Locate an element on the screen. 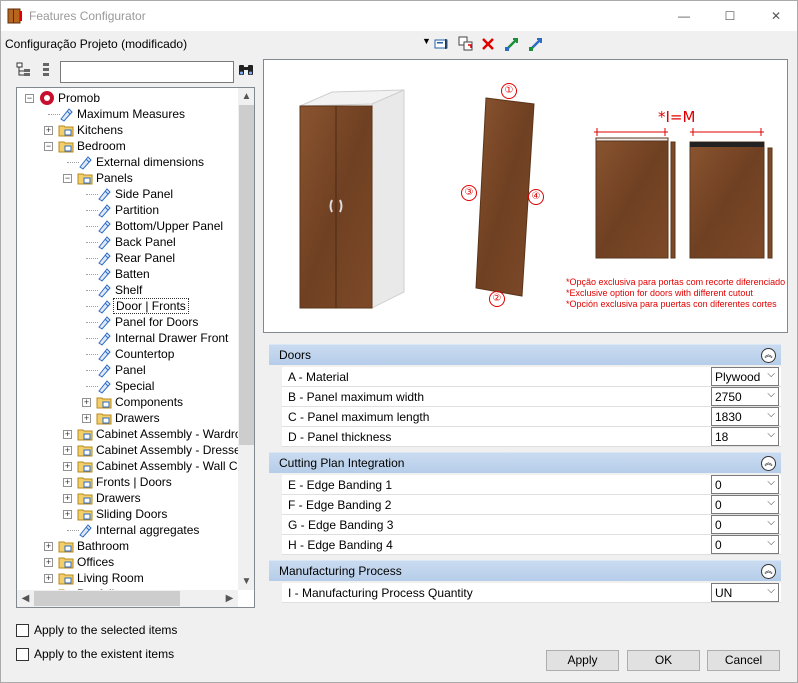  folder-icon is located at coordinates (66, 578).